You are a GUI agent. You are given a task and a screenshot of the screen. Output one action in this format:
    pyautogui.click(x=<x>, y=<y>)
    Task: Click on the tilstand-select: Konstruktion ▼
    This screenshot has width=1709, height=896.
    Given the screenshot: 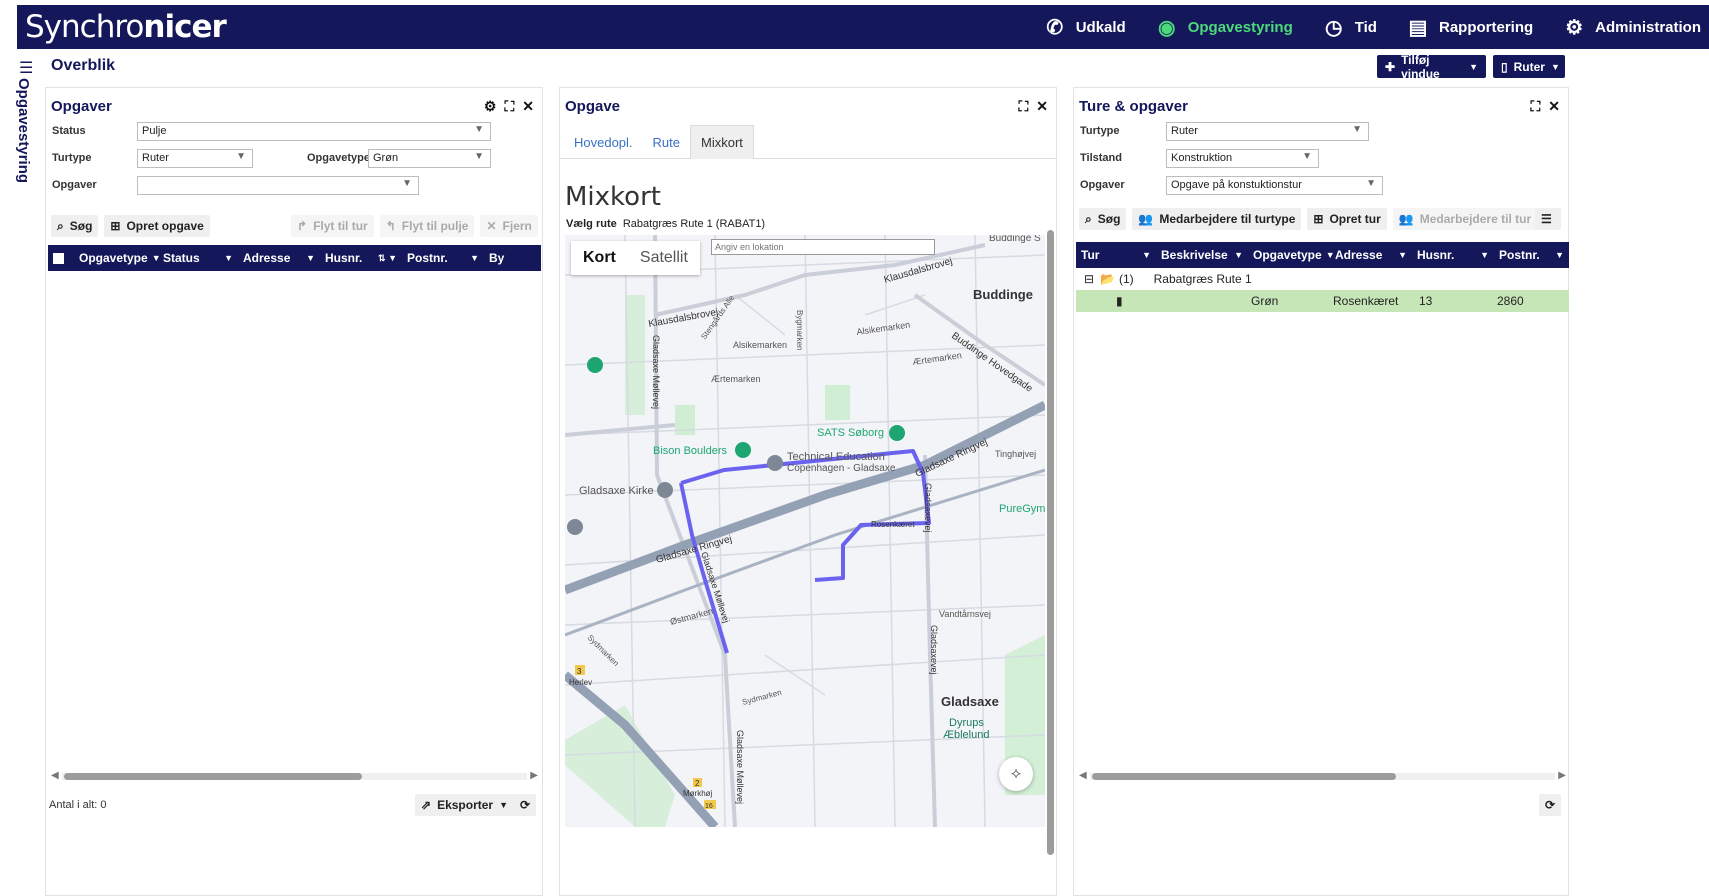 What is the action you would take?
    pyautogui.click(x=1242, y=158)
    